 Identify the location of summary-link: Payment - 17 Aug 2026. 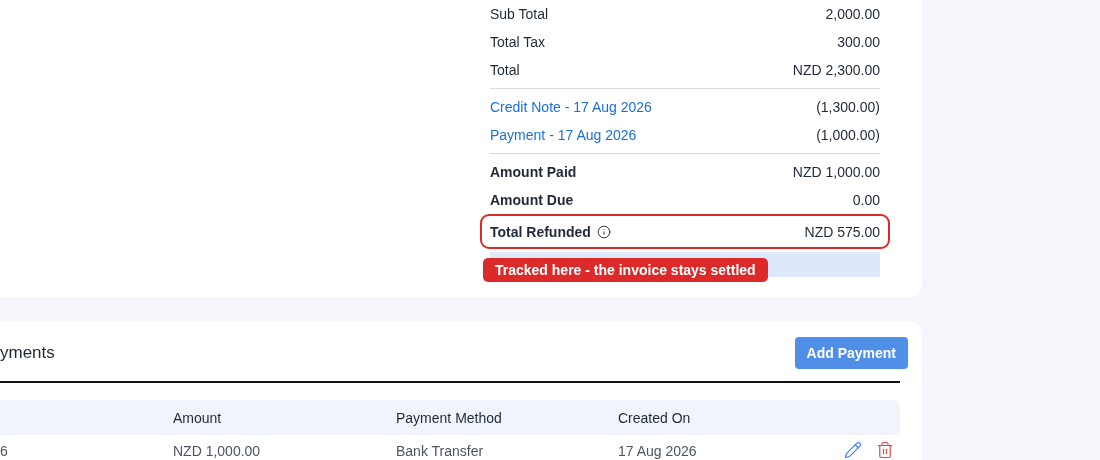
(563, 135).